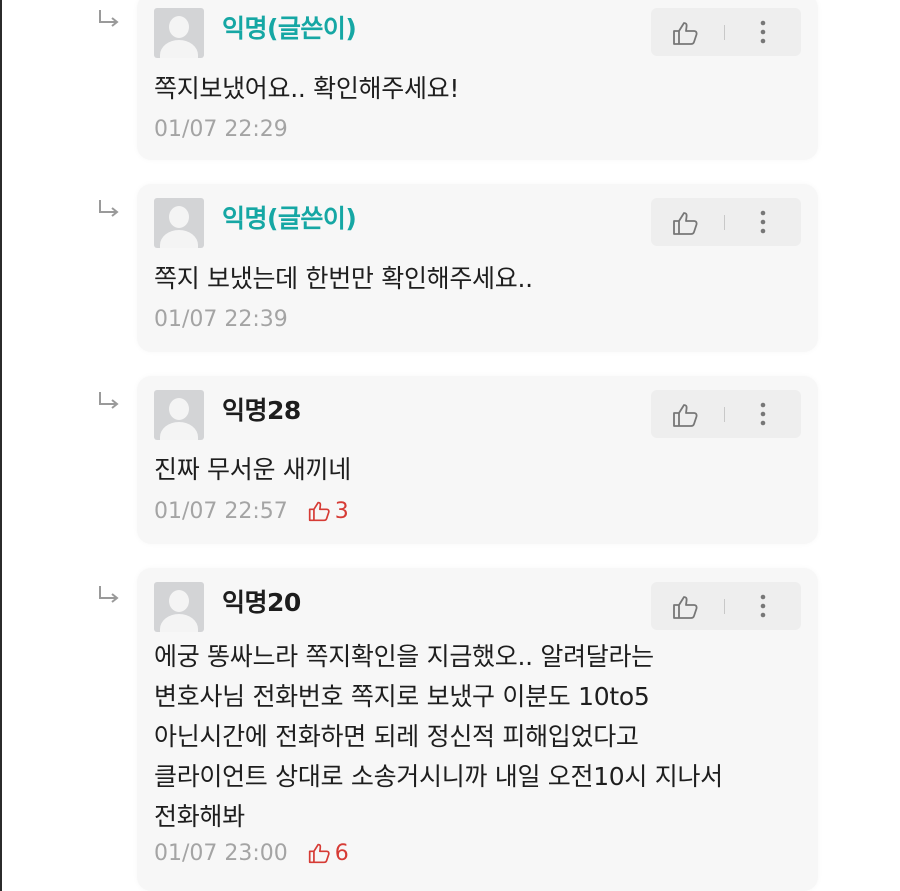 The width and height of the screenshot is (900, 891). I want to click on comment-text-line: 에궁 똥싸느라 쪽지확인을 지금했오.. 알려달라는, so click(404, 656).